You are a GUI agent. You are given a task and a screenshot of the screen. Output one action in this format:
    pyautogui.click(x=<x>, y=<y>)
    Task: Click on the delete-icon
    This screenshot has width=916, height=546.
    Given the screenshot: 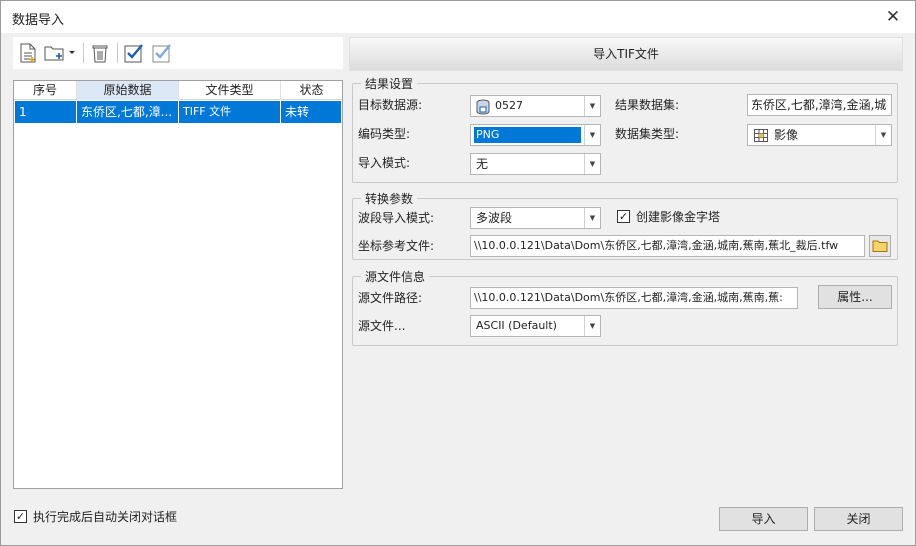 What is the action you would take?
    pyautogui.click(x=100, y=53)
    